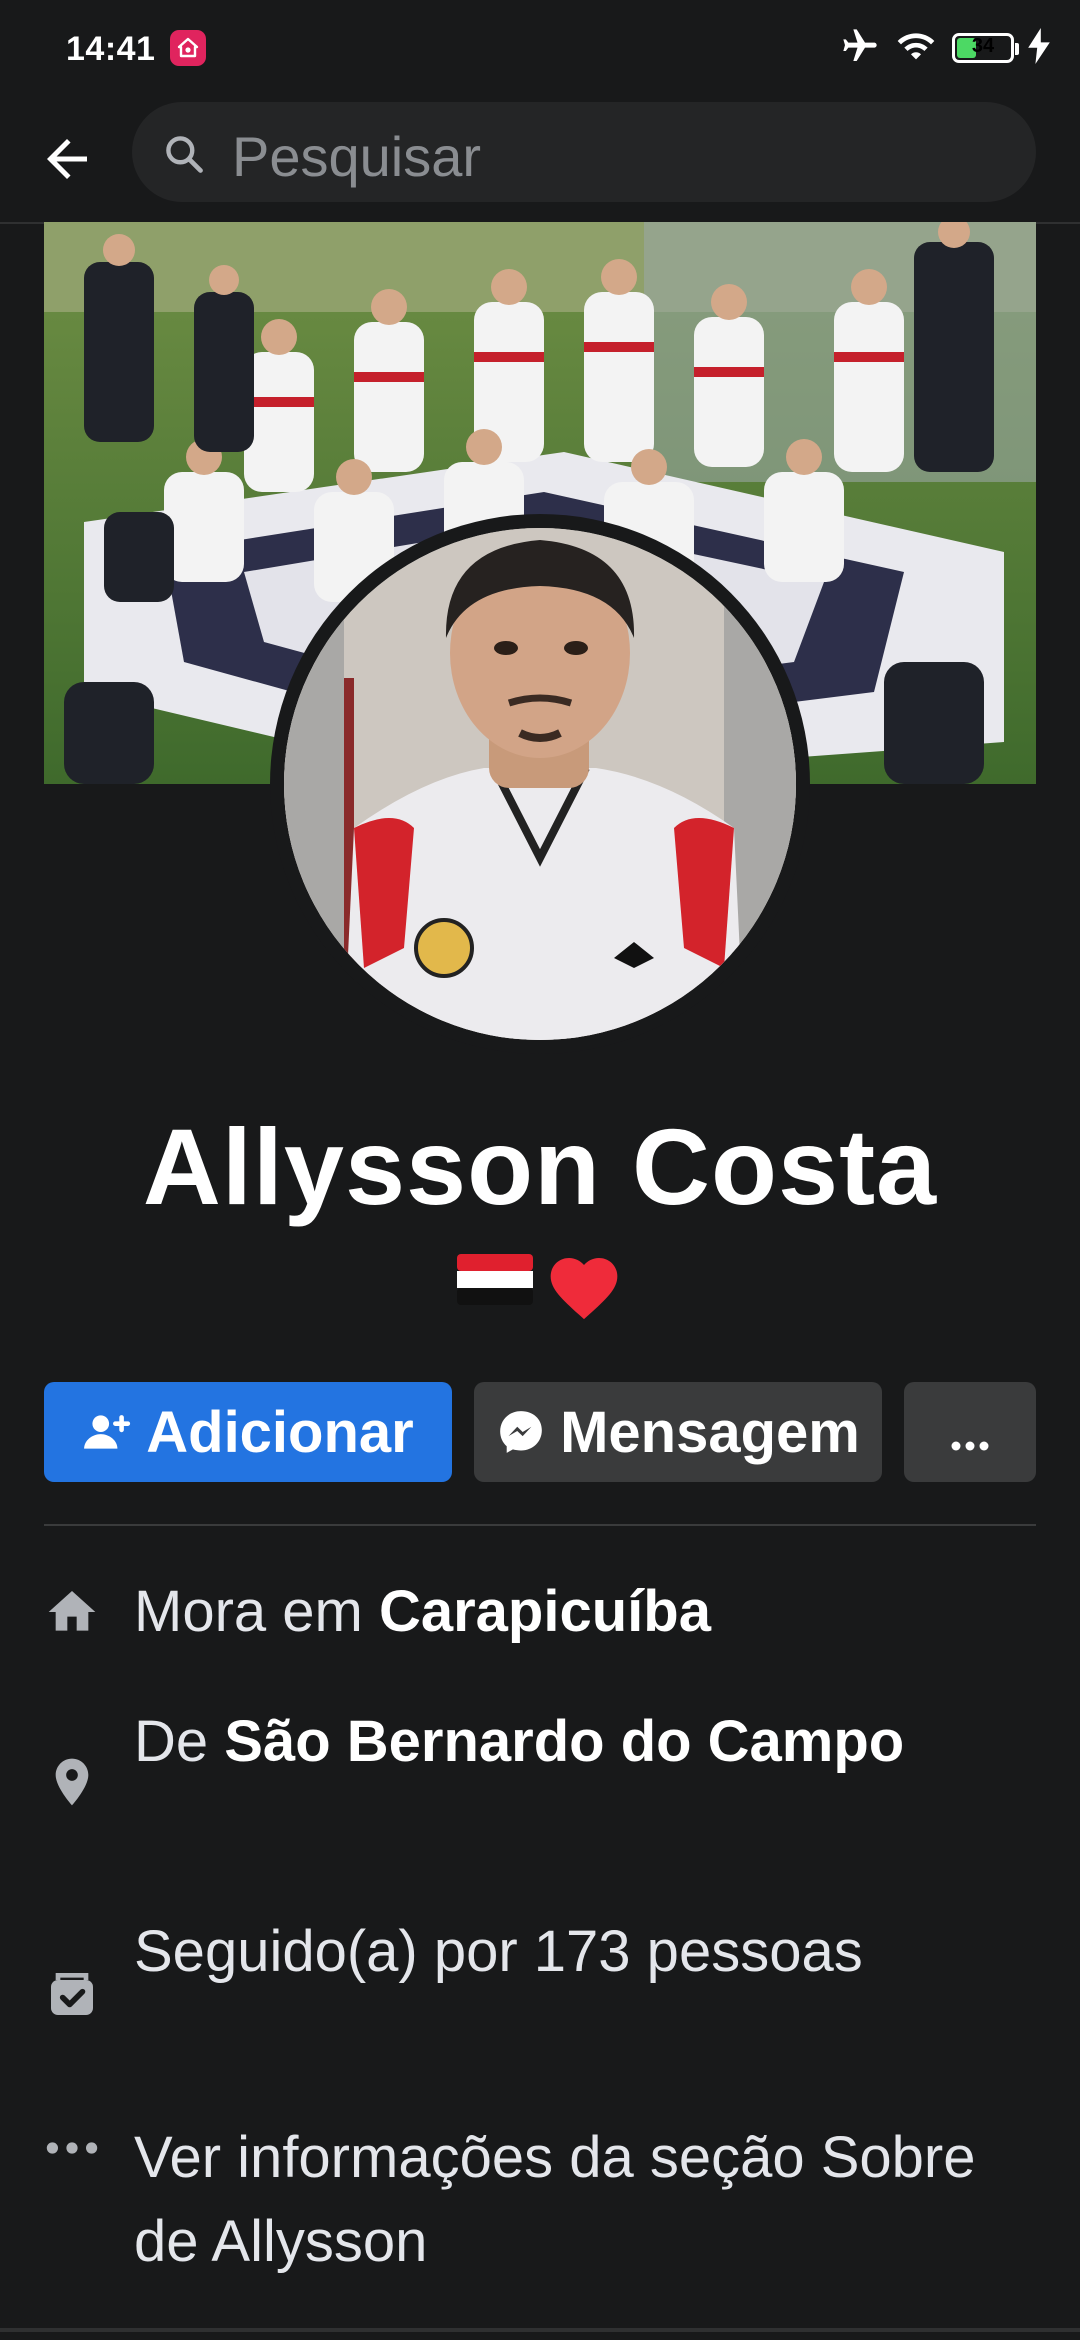 The height and width of the screenshot is (2340, 1080). I want to click on from-text: De São Bernardo do Campo, so click(584, 1742).